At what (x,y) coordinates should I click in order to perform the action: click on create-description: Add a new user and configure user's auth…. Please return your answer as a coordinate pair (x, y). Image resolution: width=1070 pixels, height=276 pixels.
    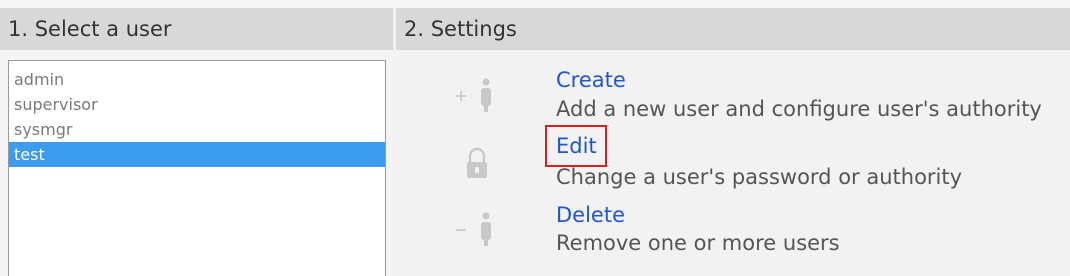
    Looking at the image, I should click on (799, 109).